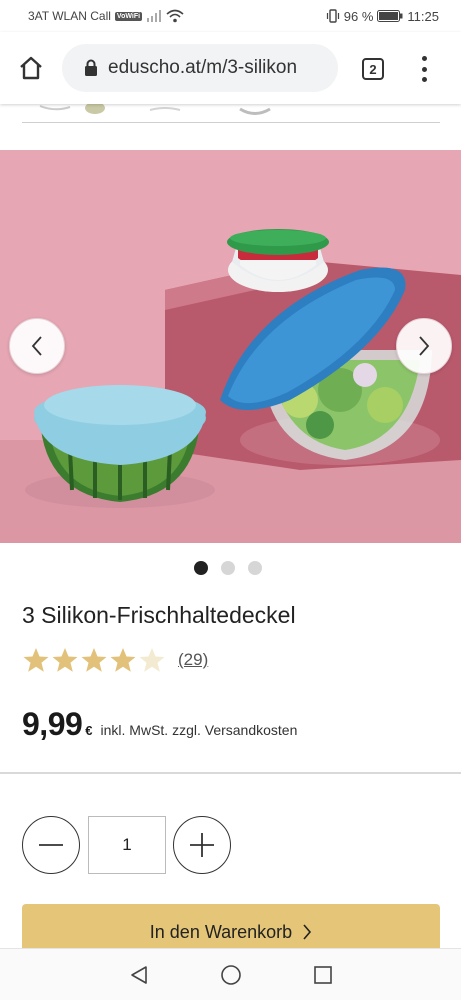 The height and width of the screenshot is (1000, 461). What do you see at coordinates (332, 16) in the screenshot?
I see `vibrate-icon` at bounding box center [332, 16].